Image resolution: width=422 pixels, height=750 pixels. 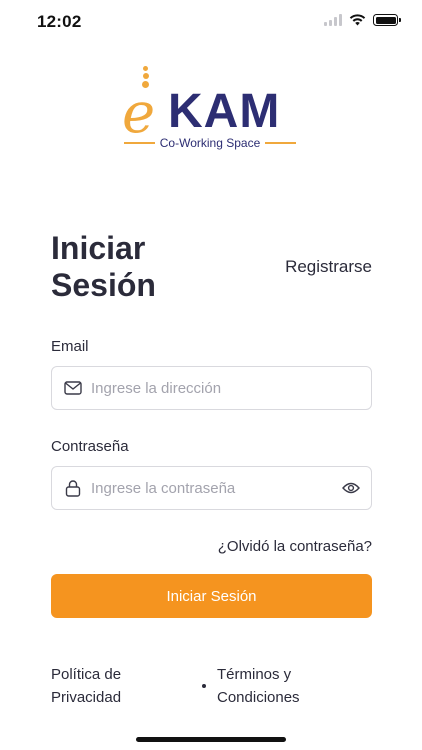 I want to click on footer-separator-dot, so click(x=204, y=686).